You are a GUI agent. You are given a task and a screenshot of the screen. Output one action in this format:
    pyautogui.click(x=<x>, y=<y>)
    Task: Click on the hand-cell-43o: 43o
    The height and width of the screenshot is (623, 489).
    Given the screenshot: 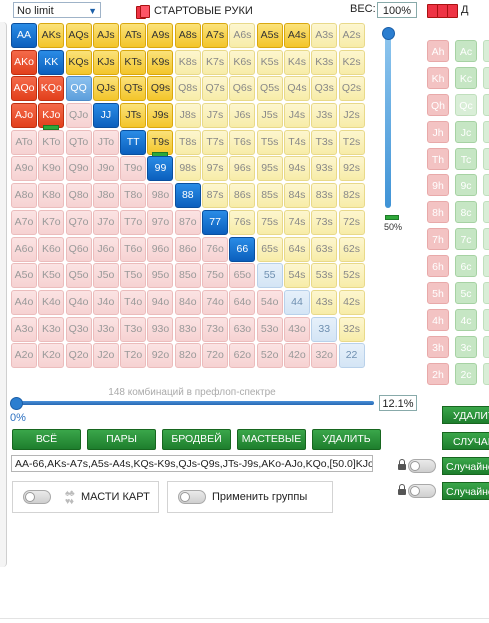 What is the action you would take?
    pyautogui.click(x=296, y=329)
    